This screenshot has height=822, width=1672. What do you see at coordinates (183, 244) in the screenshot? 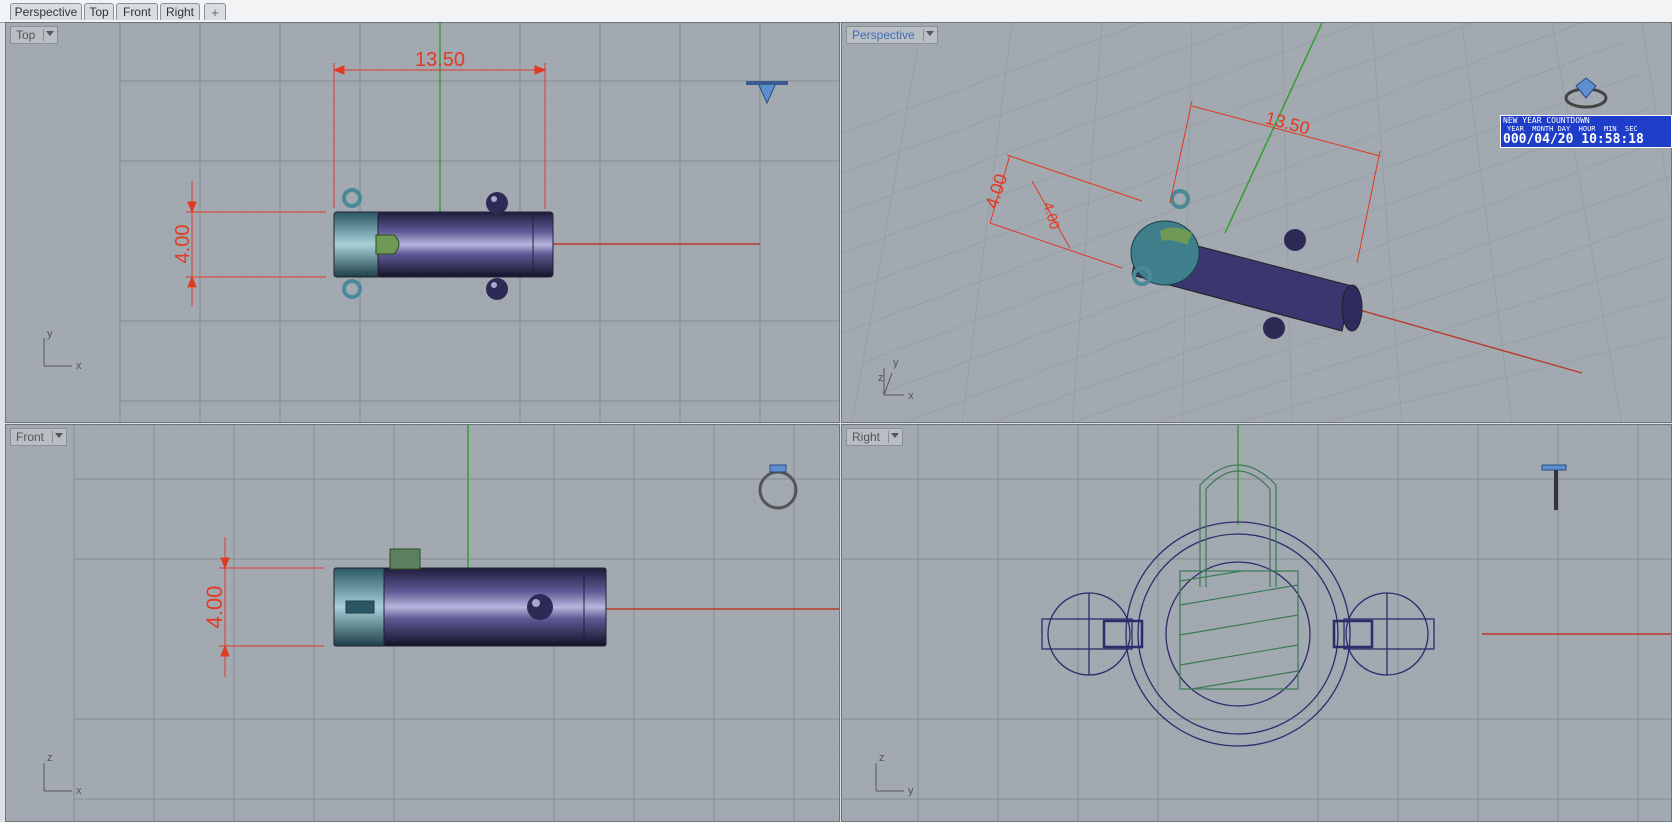
I see `dimension-height-label: 4.00` at bounding box center [183, 244].